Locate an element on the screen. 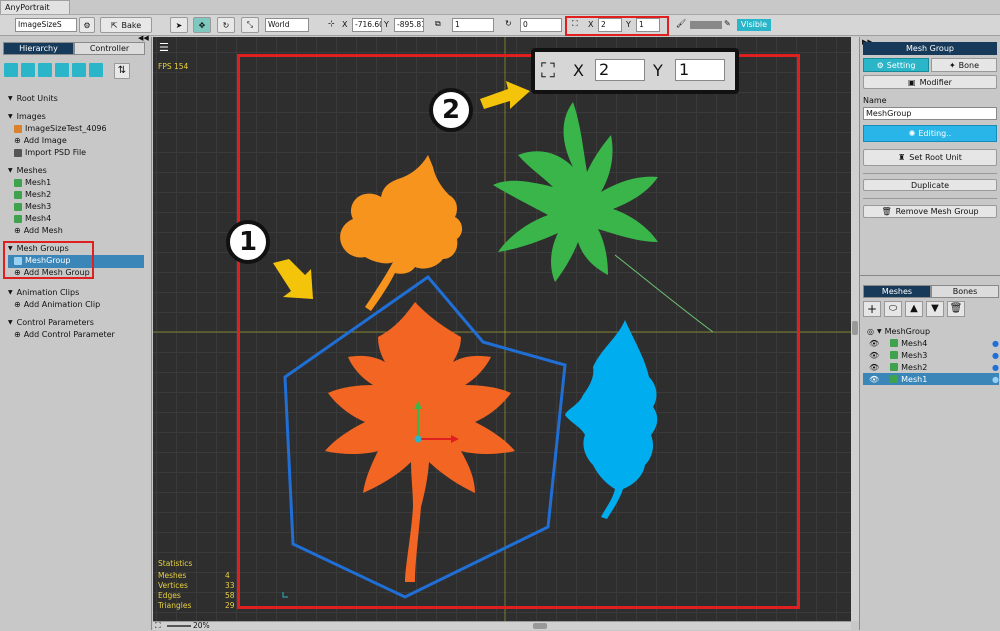 Image resolution: width=1000 pixels, height=631 pixels. color-picker-icon: 🖌 is located at coordinates (681, 23).